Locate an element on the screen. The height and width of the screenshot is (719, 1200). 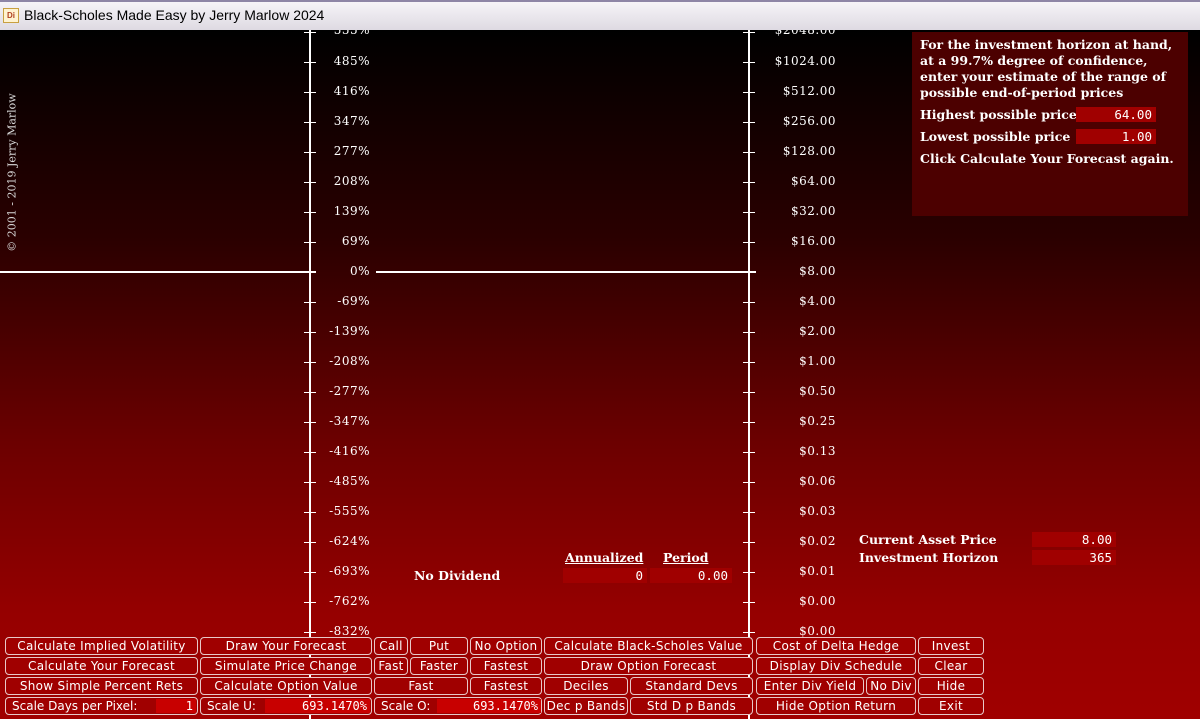
fastest-simulate-button: Fastest is located at coordinates (506, 666).